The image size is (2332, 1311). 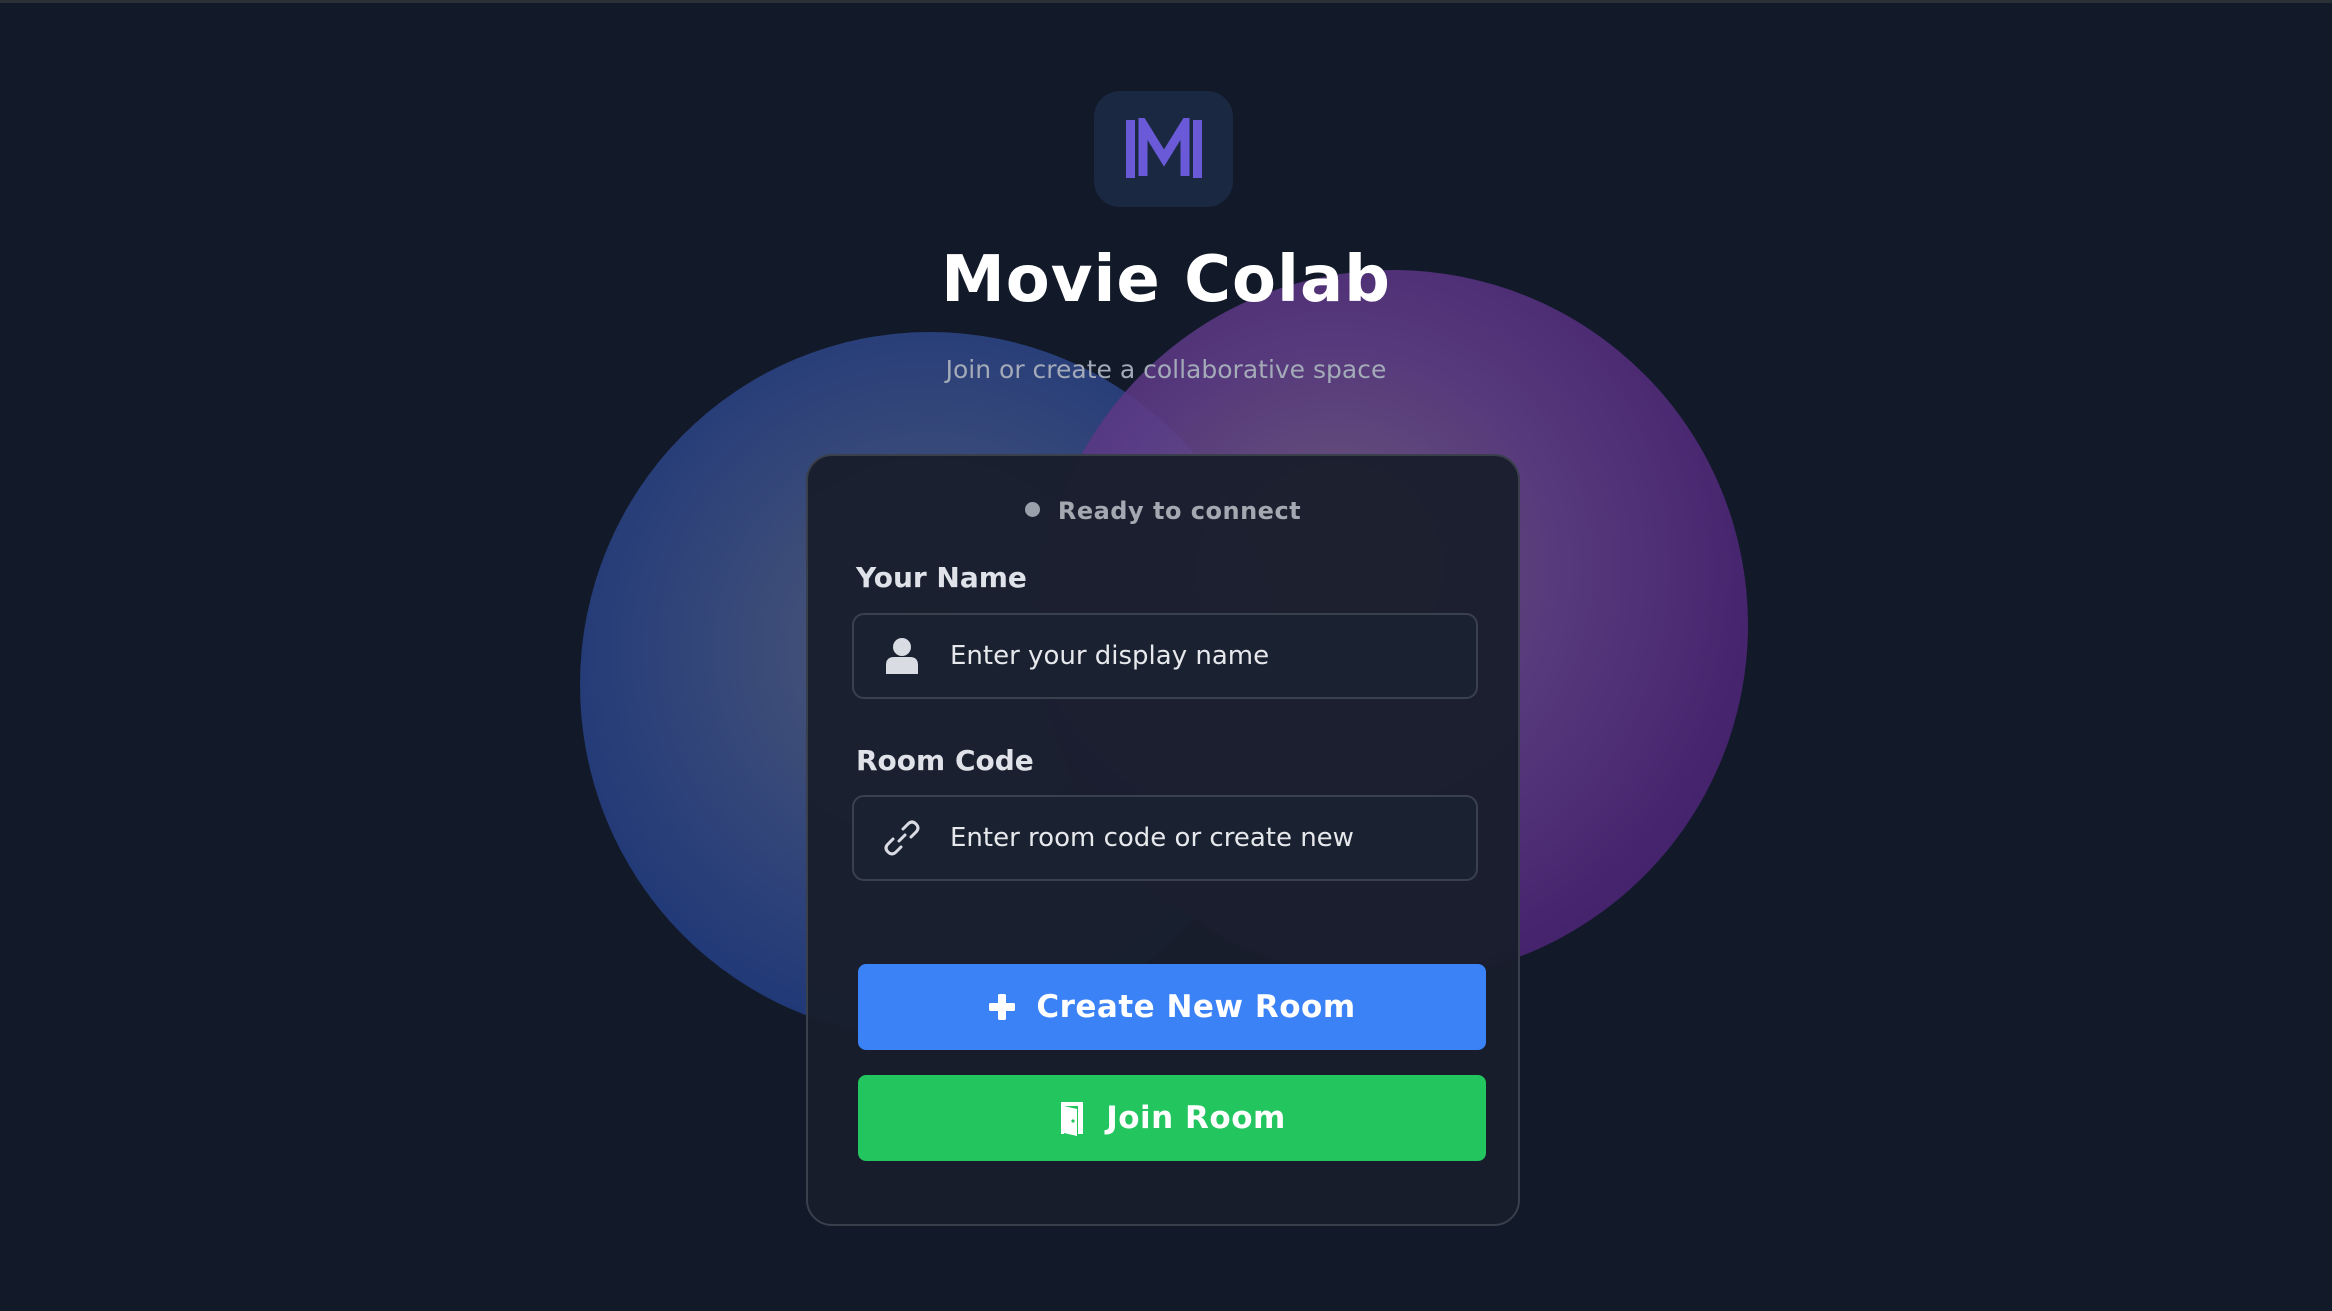 What do you see at coordinates (1213, 656) in the screenshot?
I see `name-input` at bounding box center [1213, 656].